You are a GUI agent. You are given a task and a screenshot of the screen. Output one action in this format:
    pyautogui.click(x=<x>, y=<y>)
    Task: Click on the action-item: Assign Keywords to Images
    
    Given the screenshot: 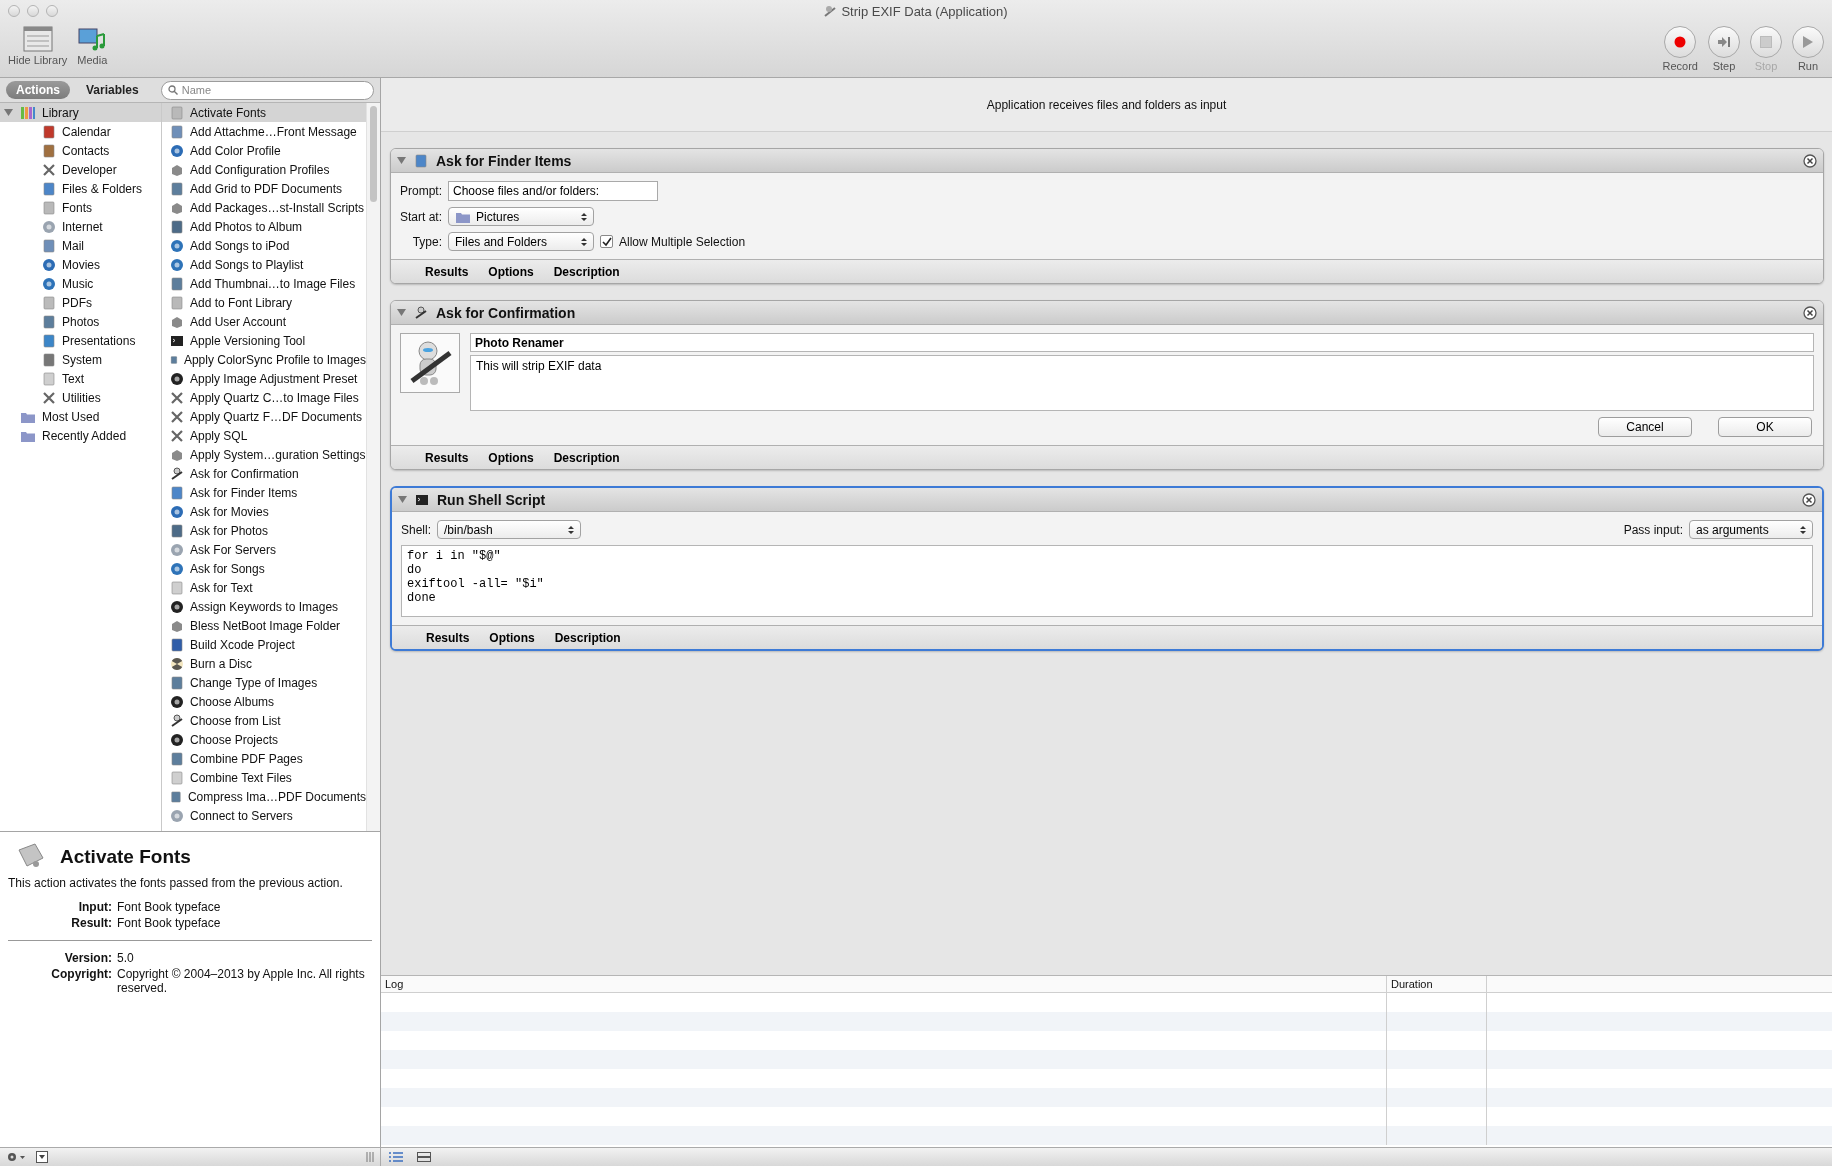 What is the action you would take?
    pyautogui.click(x=264, y=606)
    